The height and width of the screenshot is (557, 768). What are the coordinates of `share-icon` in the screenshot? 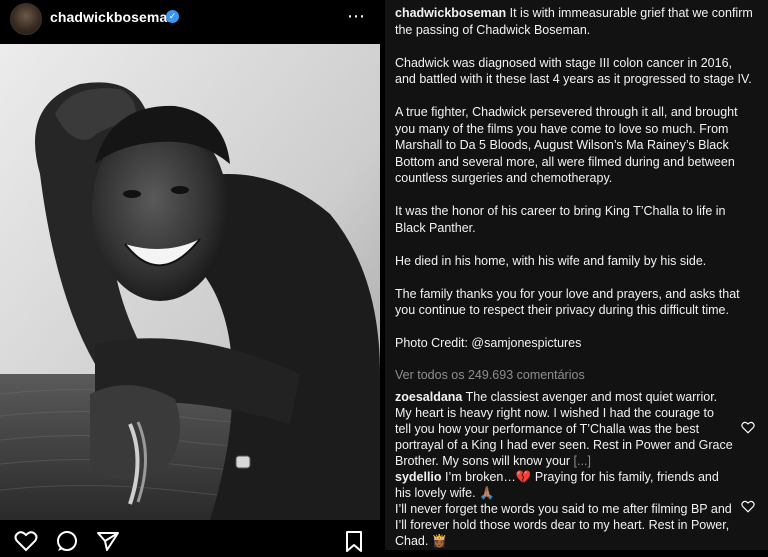 It's located at (108, 543).